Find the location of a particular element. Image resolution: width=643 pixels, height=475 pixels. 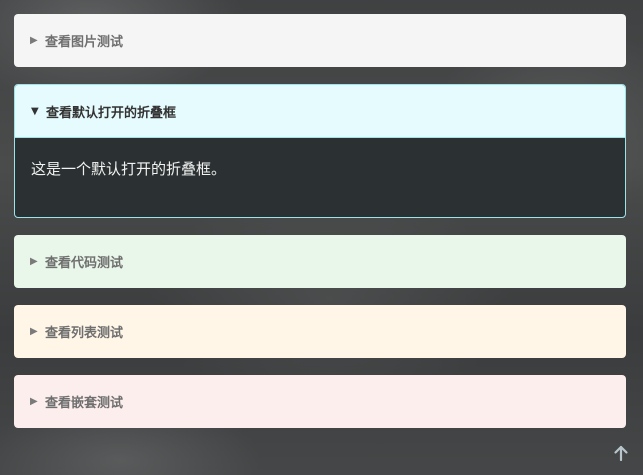

details-summary-label: 查看代码测试 is located at coordinates (84, 263).